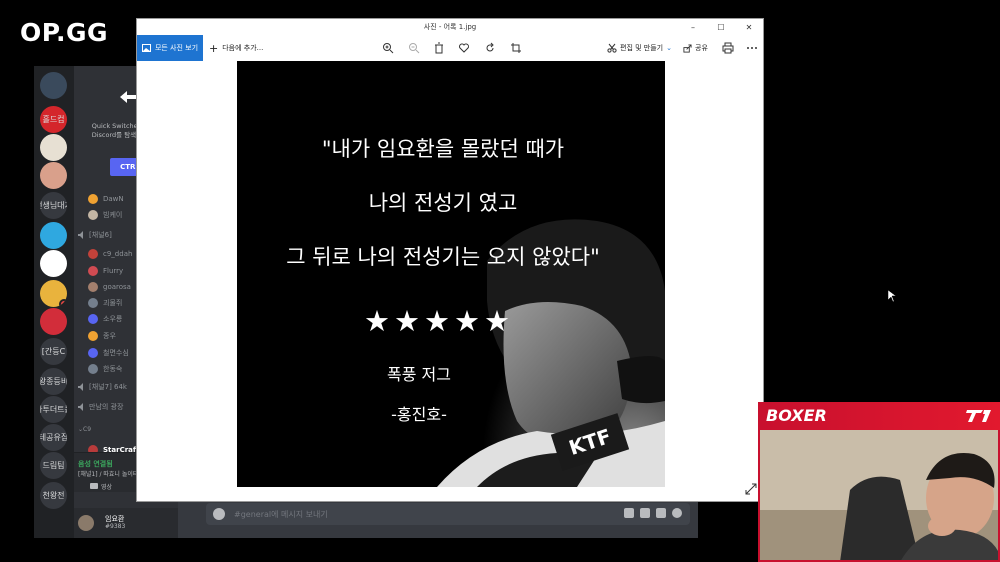 The width and height of the screenshot is (1000, 562). Describe the element at coordinates (53, 495) in the screenshot. I see `server-icon: 천왕전` at that location.